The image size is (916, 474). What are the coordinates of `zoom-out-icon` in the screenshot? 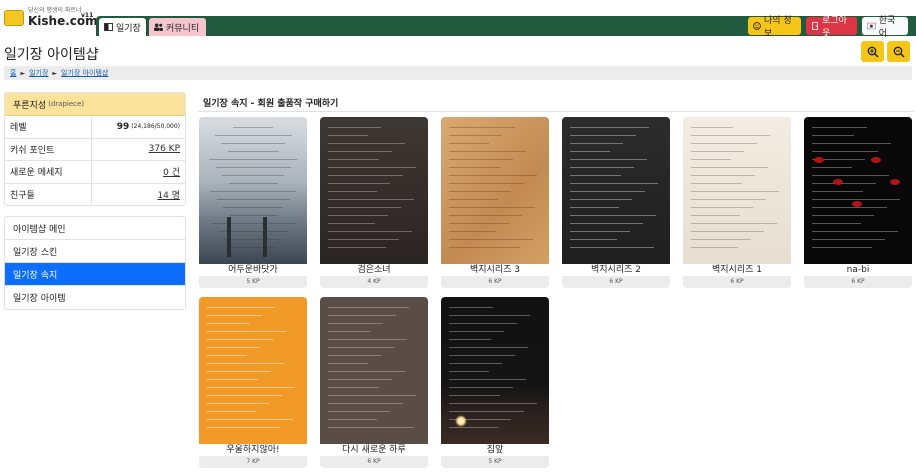 It's located at (899, 52).